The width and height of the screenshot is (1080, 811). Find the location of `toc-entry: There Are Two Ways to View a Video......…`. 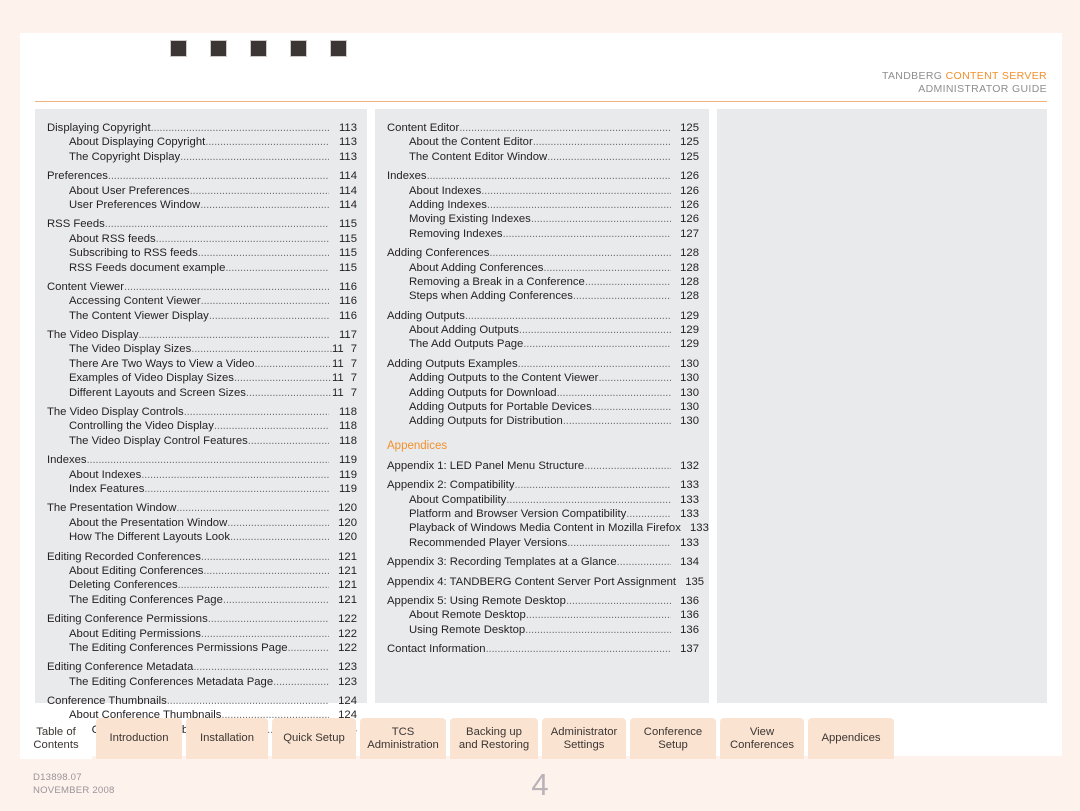

toc-entry: There Are Two Ways to View a Video......… is located at coordinates (201, 364).